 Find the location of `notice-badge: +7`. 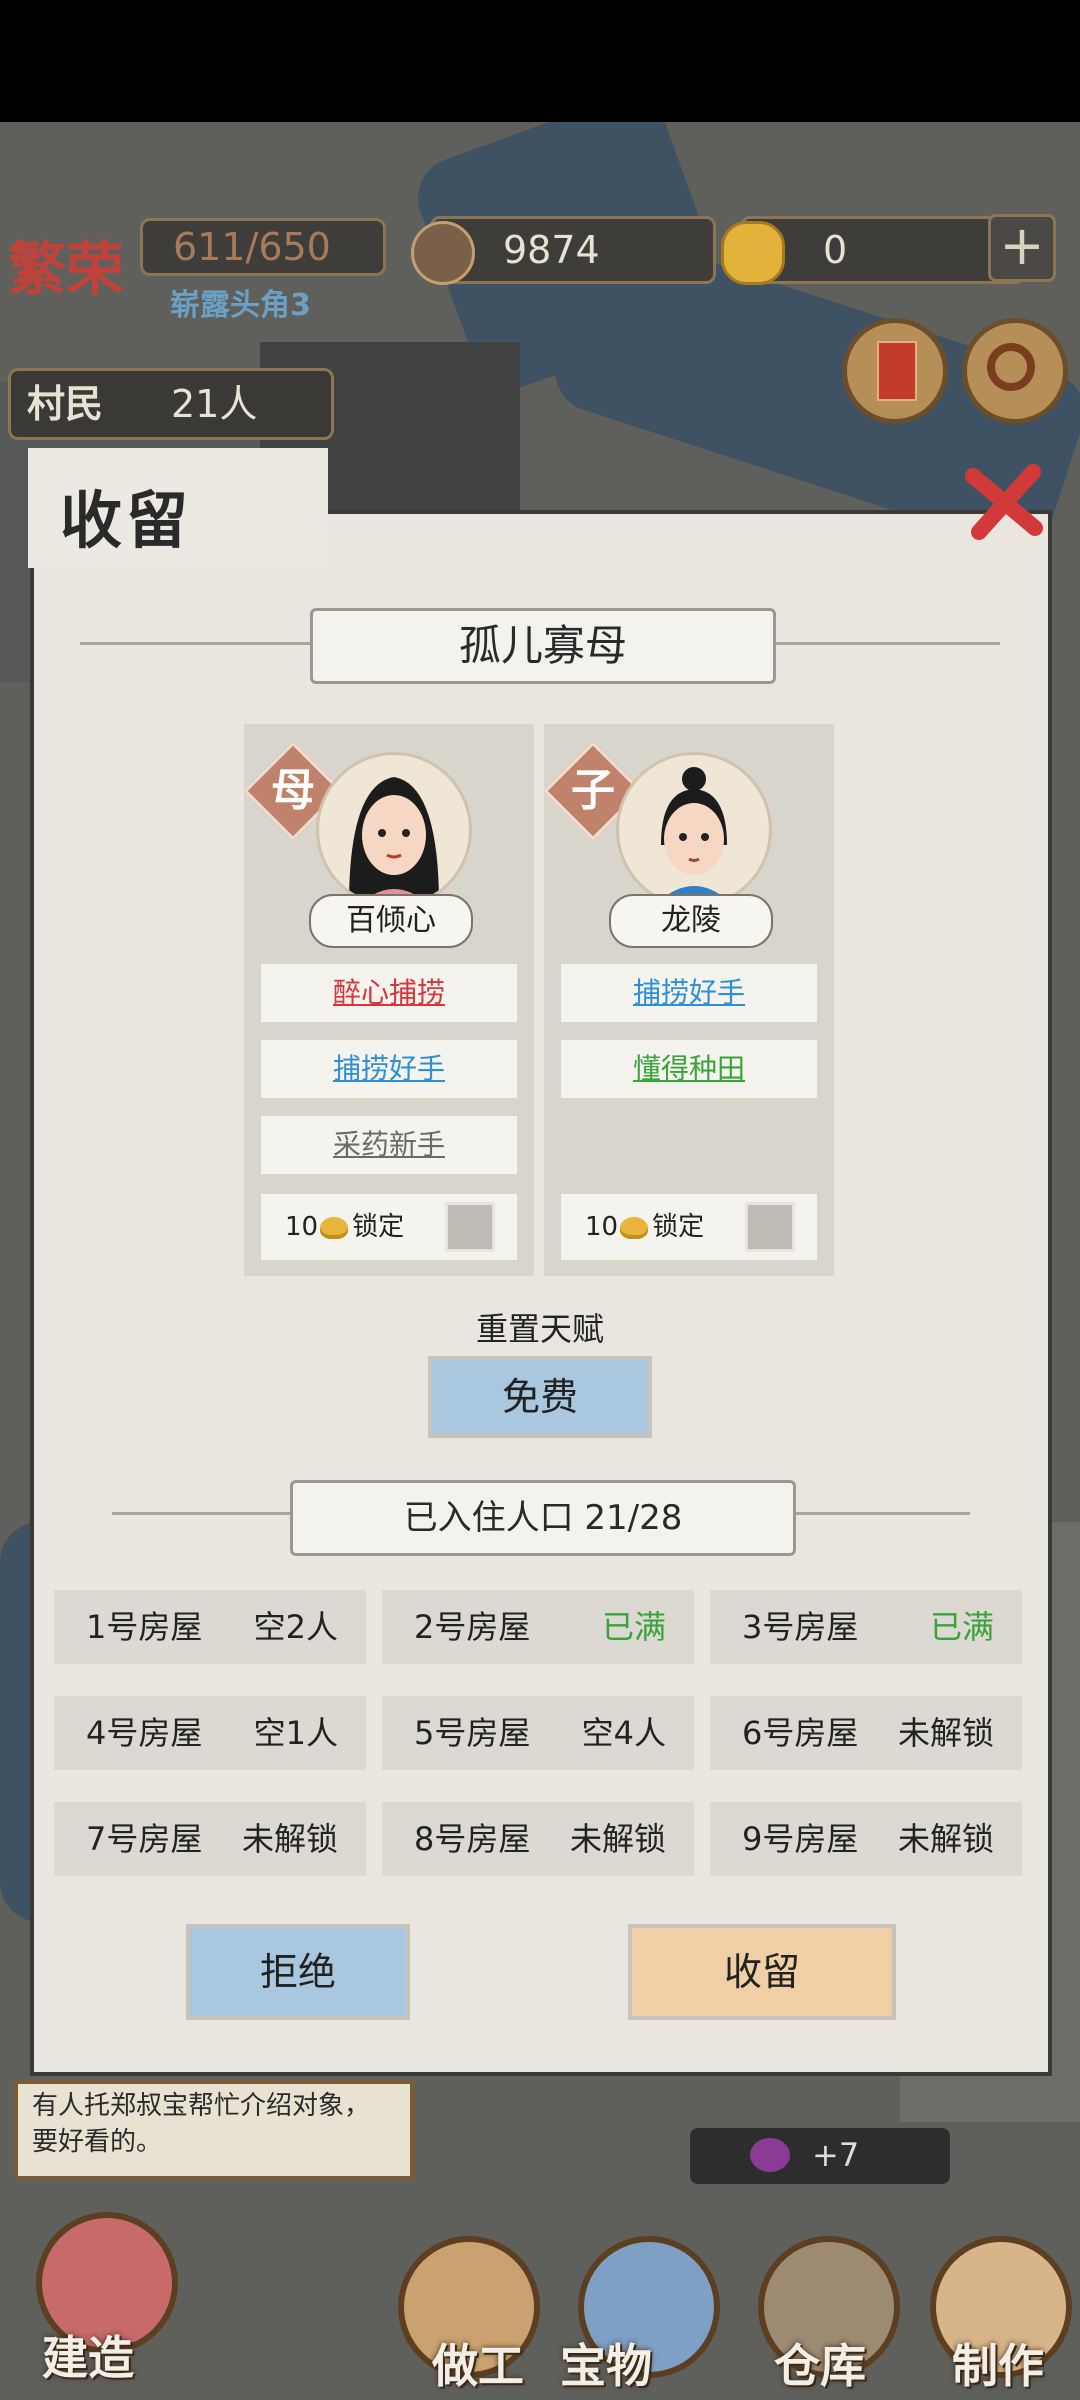

notice-badge: +7 is located at coordinates (820, 2156).